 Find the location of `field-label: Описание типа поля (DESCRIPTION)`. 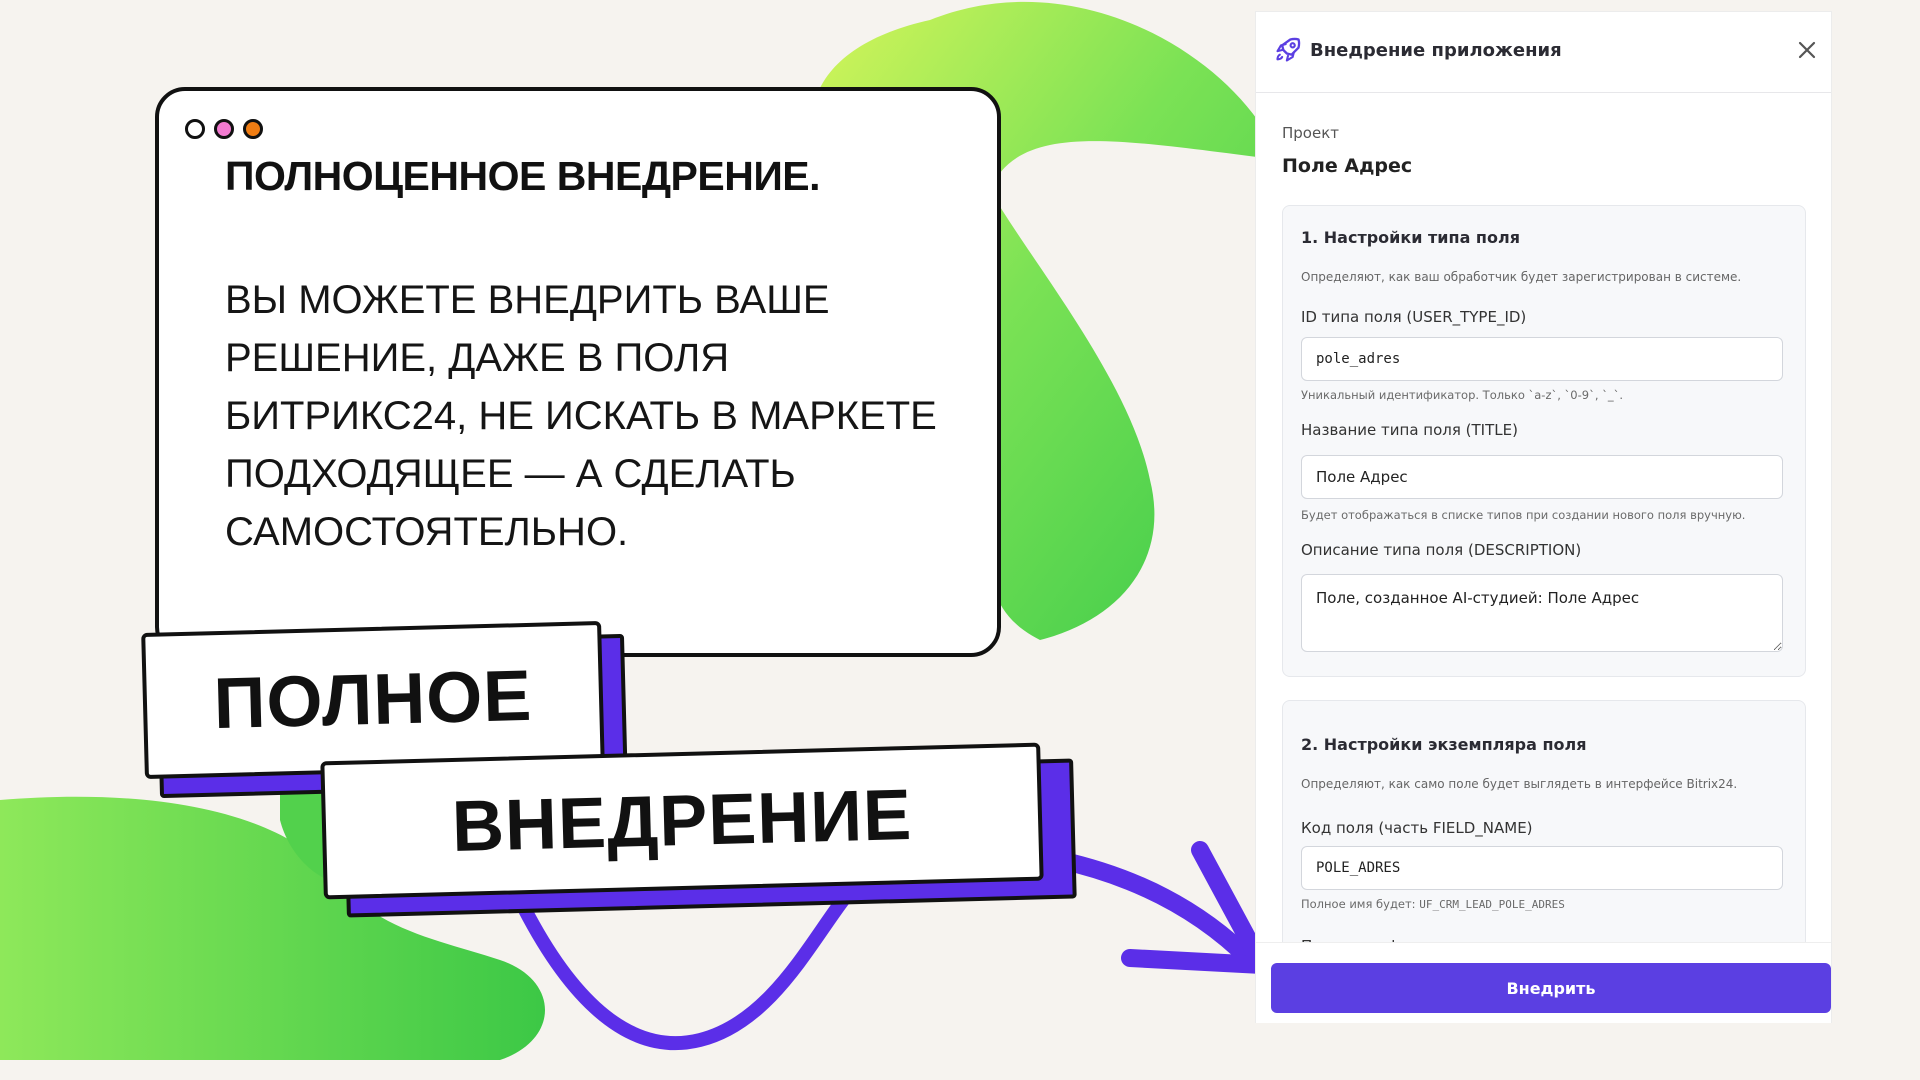

field-label: Описание типа поля (DESCRIPTION) is located at coordinates (1441, 550).